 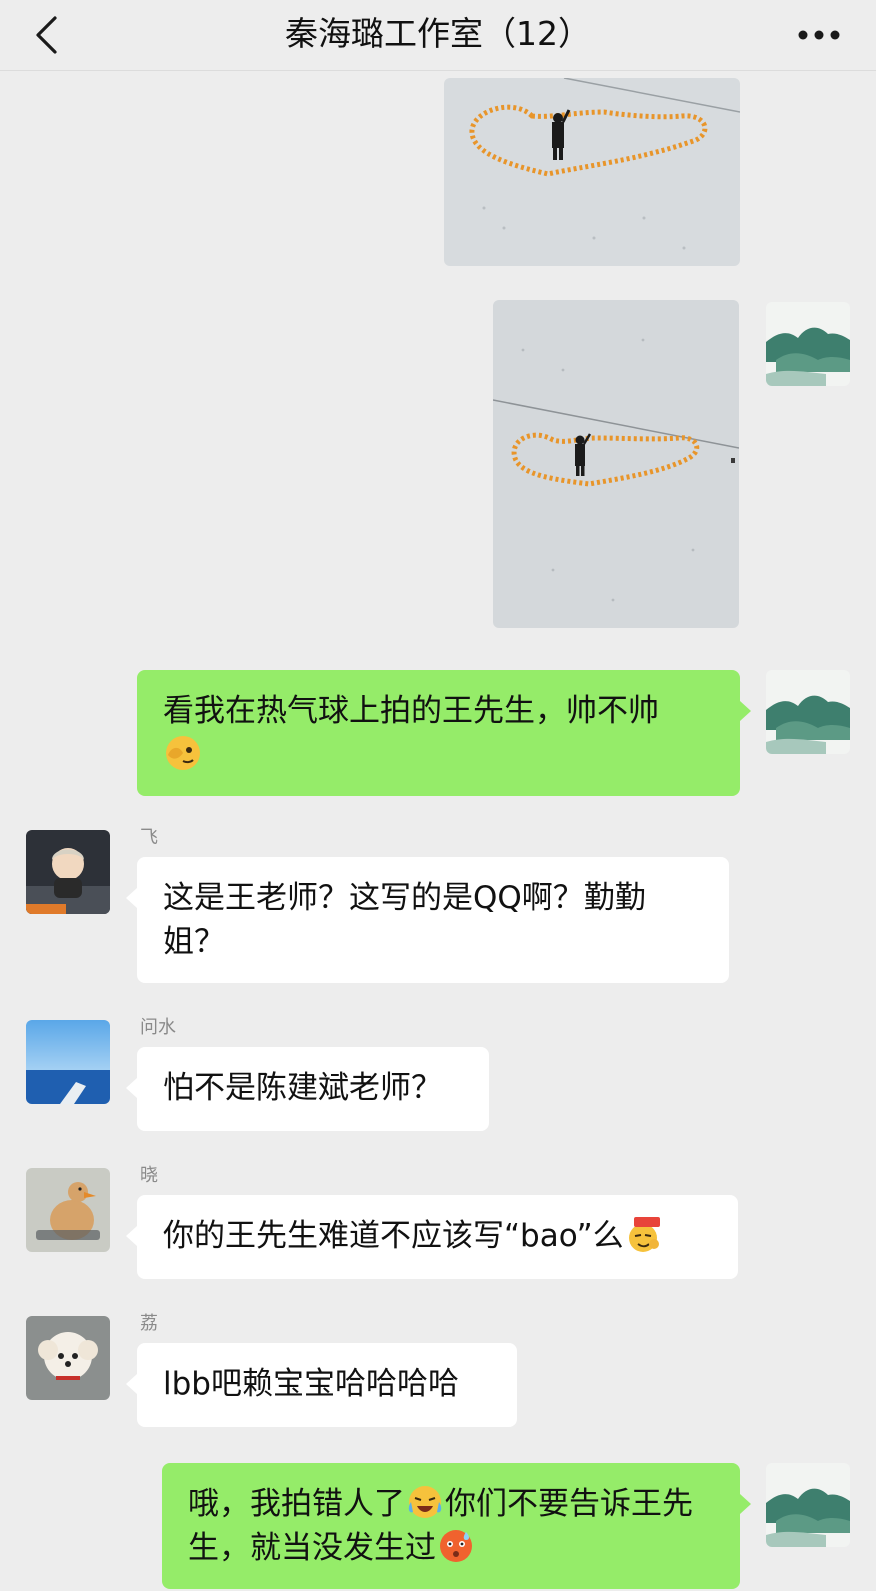 What do you see at coordinates (411, 711) in the screenshot?
I see `message-text: 看我在热气球上拍的王先生，帅不帅` at bounding box center [411, 711].